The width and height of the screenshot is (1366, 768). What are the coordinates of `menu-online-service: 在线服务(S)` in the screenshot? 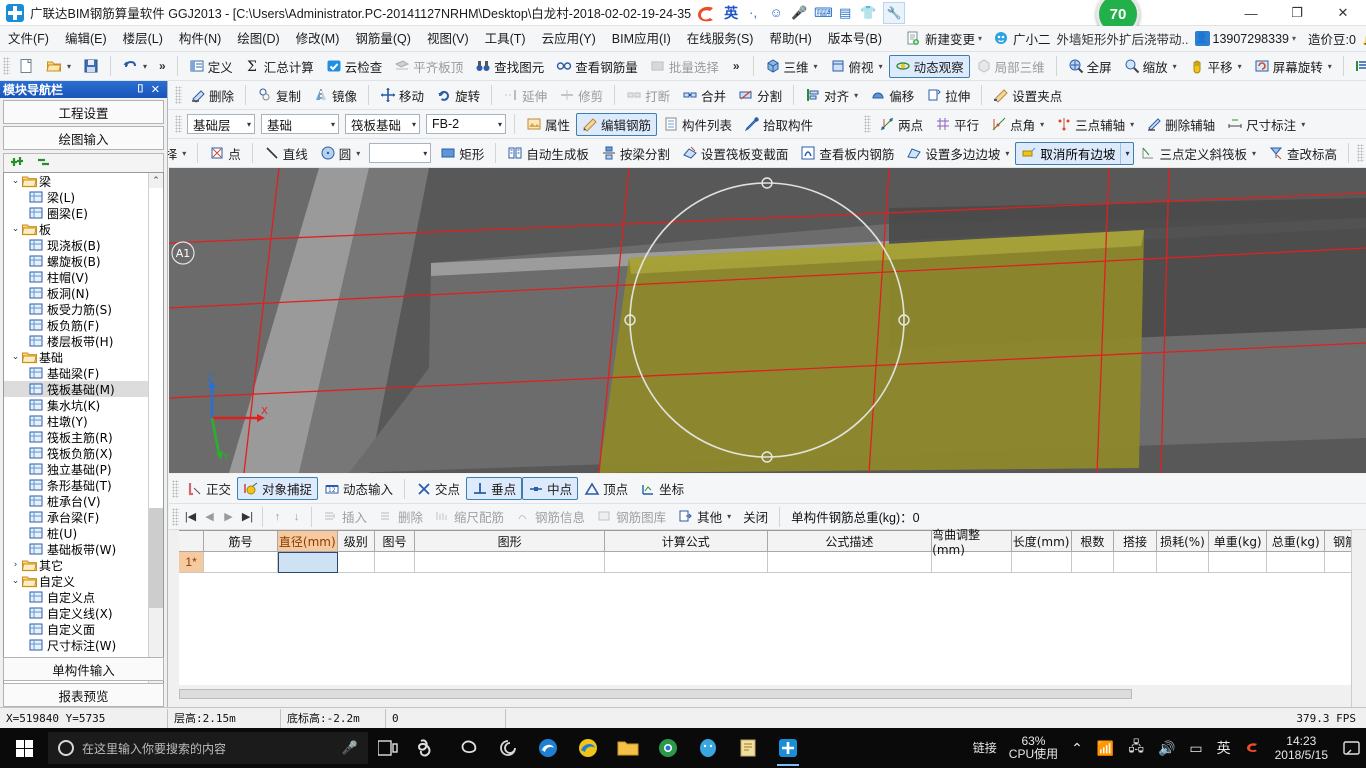 It's located at (720, 39).